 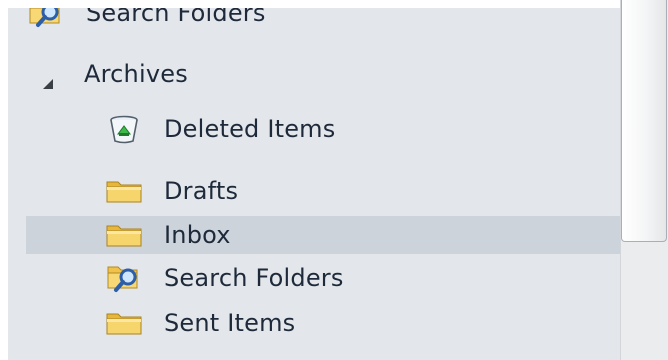 I want to click on scrollbar-thumb, so click(x=644, y=121).